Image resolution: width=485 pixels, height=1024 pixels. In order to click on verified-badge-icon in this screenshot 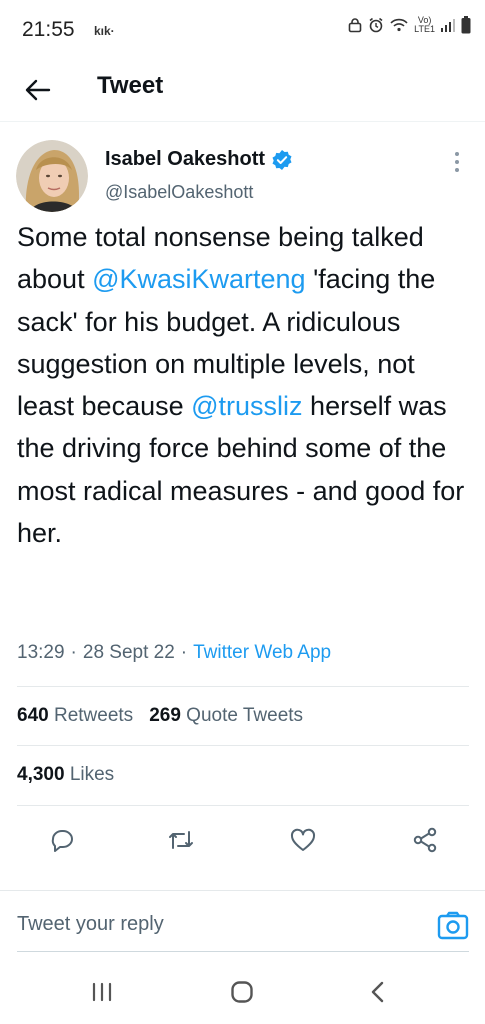, I will do `click(282, 159)`.